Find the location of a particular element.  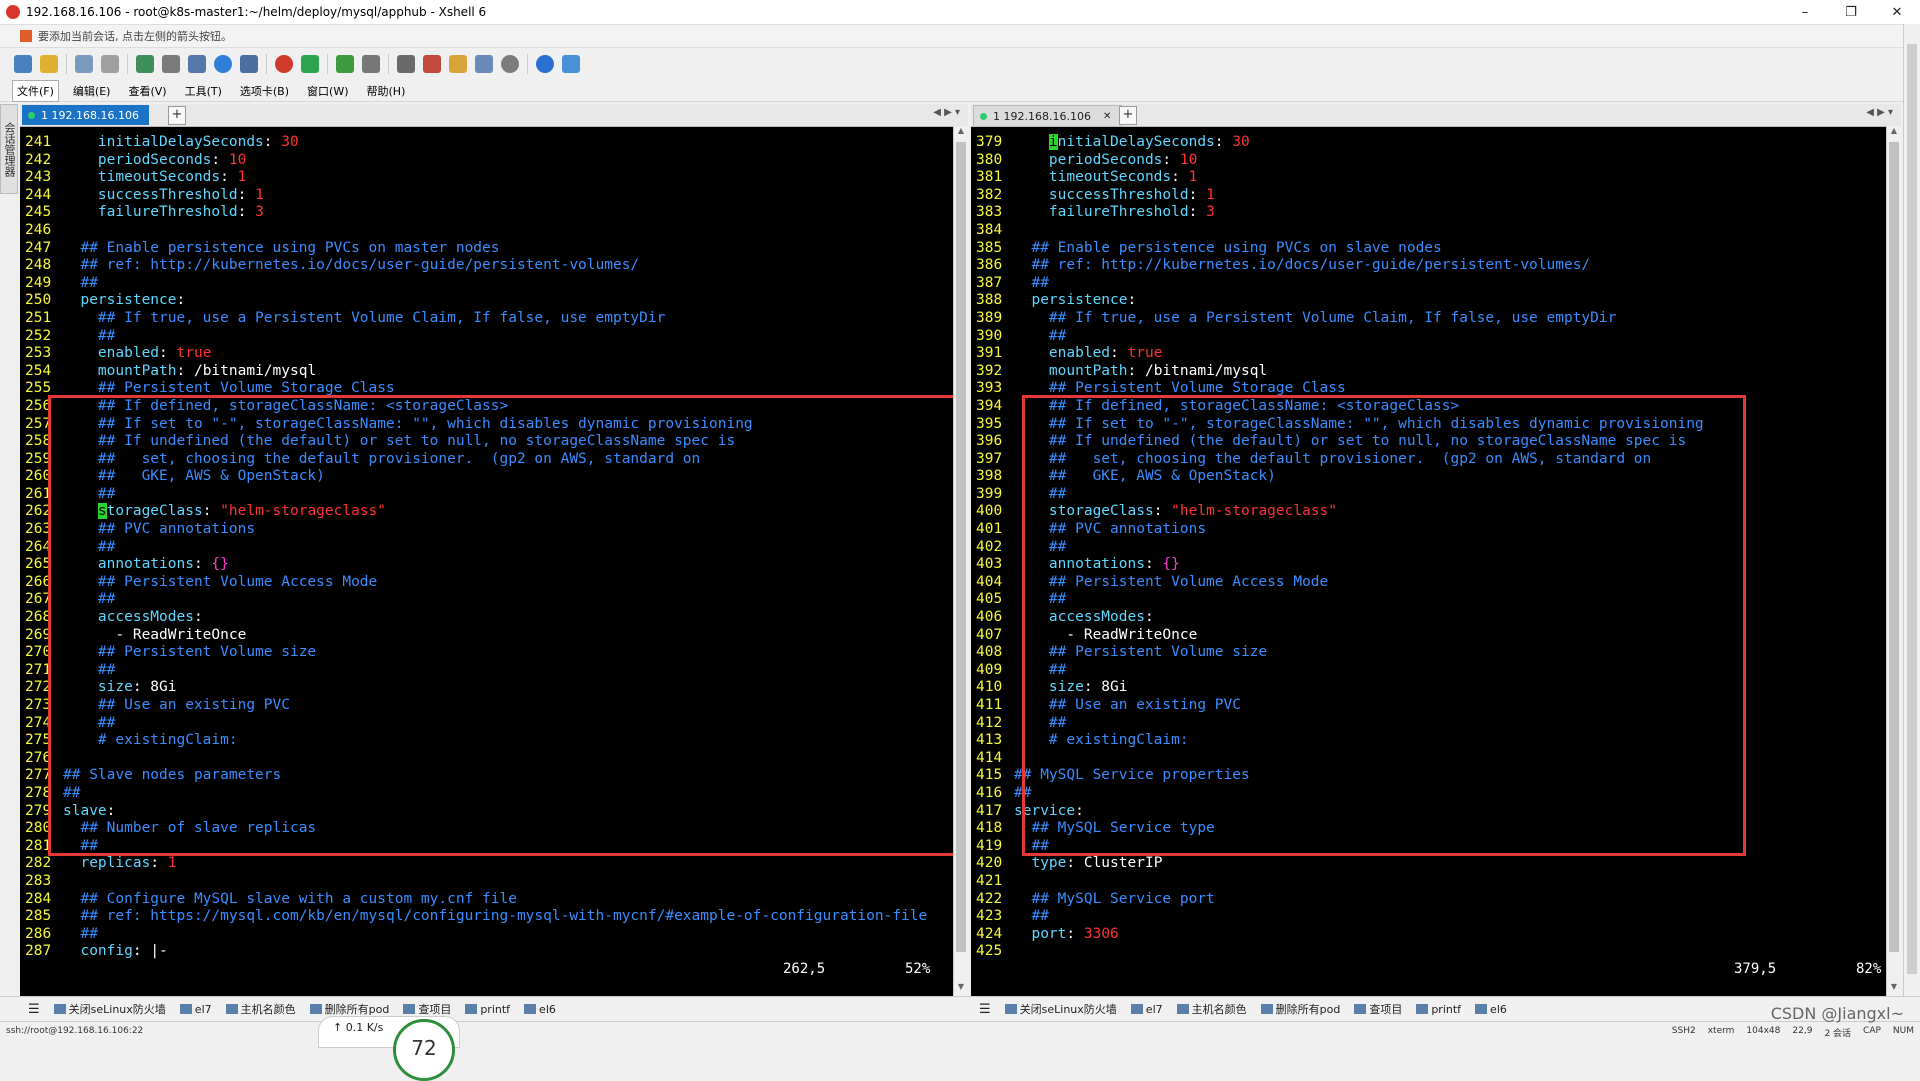

menu-edit: 编辑(E) is located at coordinates (92, 91).